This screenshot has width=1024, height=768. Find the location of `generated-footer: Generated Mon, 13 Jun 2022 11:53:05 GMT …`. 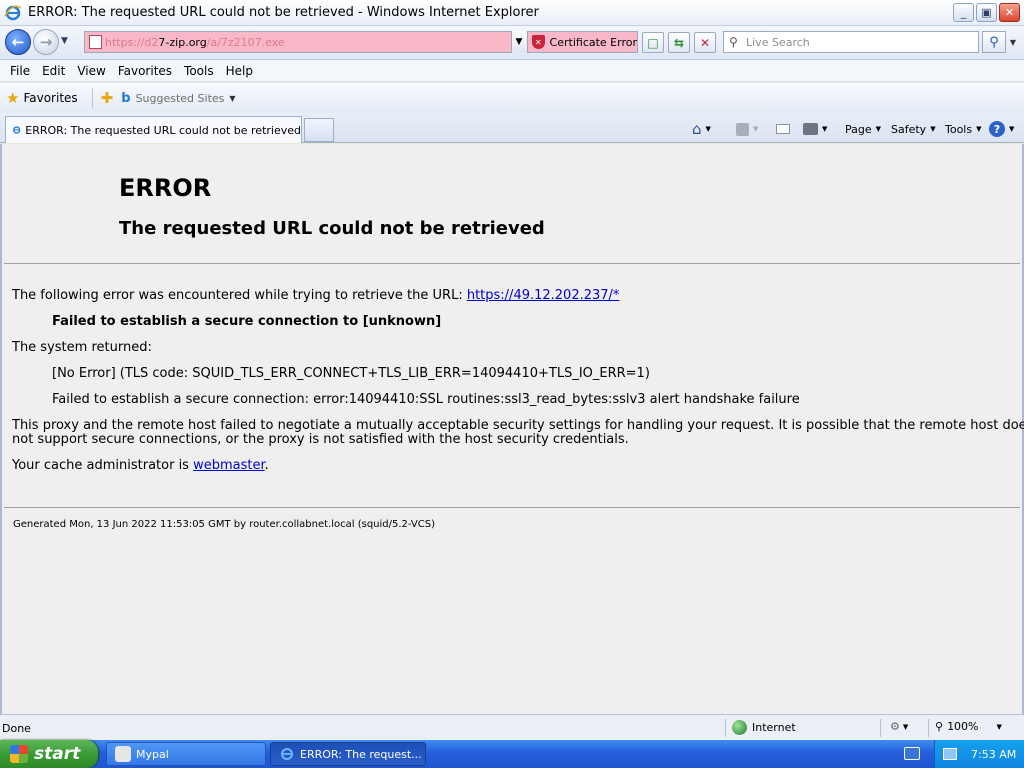

generated-footer: Generated Mon, 13 Jun 2022 11:53:05 GMT … is located at coordinates (224, 524).